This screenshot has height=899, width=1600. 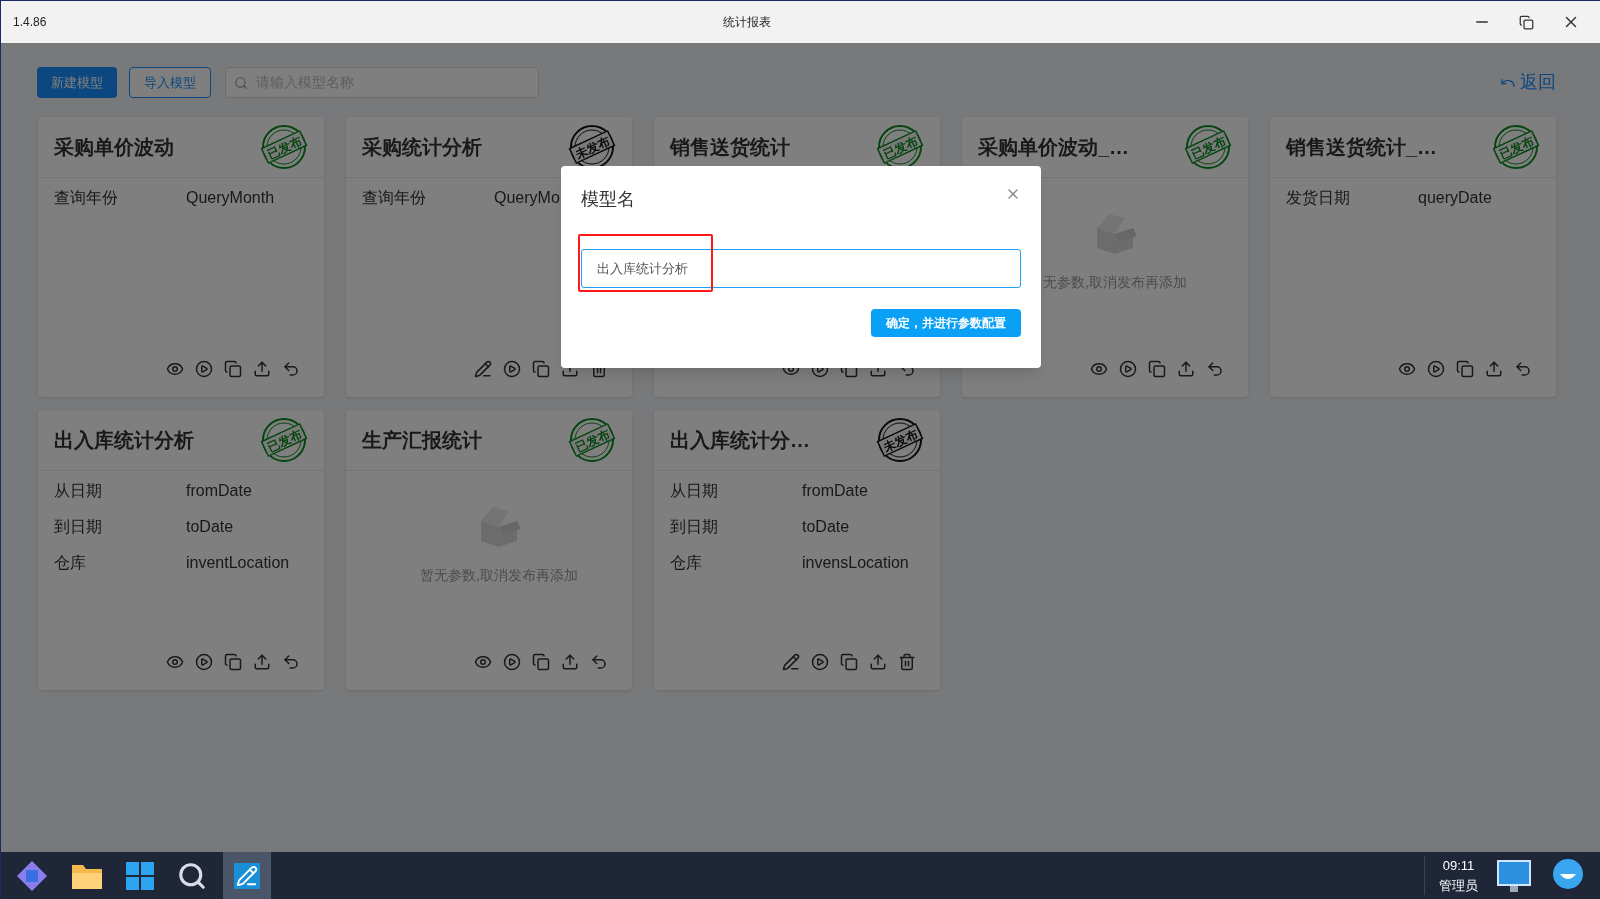 I want to click on version-text: 1.4.86, so click(x=30, y=22).